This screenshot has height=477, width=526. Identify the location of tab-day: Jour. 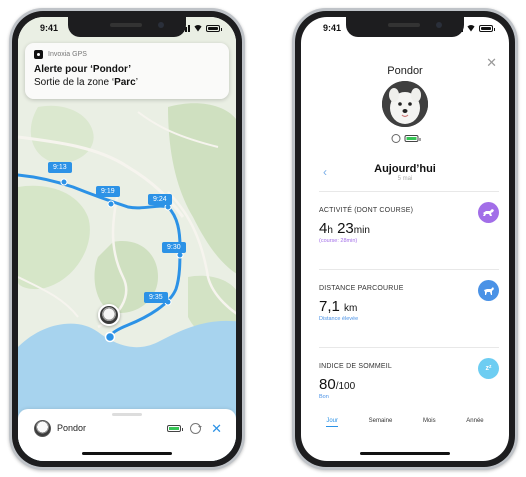
(332, 422).